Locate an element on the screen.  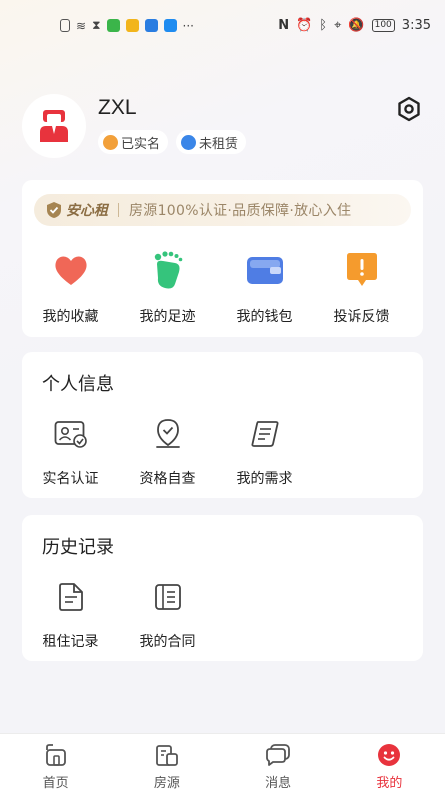
my-footprints-button: 我的足迹 is located at coordinates (167, 288).